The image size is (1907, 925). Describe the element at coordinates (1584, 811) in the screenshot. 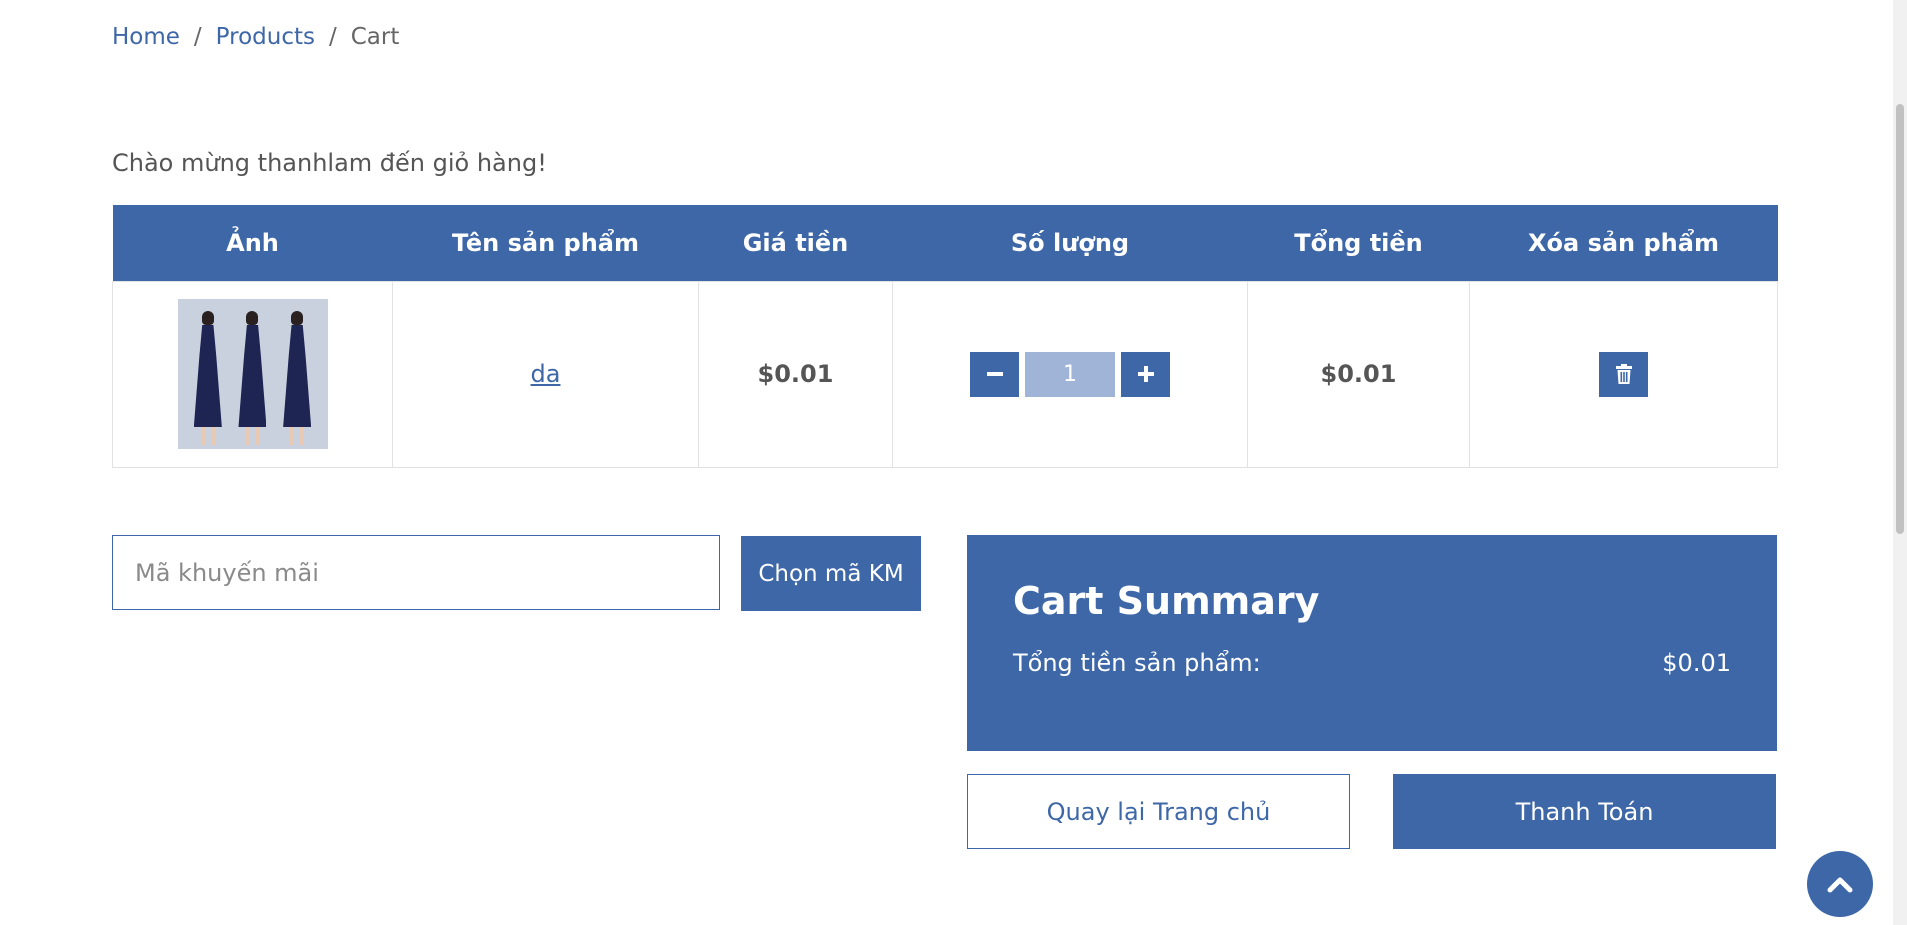

I see `checkout-button: Thanh Toán` at that location.